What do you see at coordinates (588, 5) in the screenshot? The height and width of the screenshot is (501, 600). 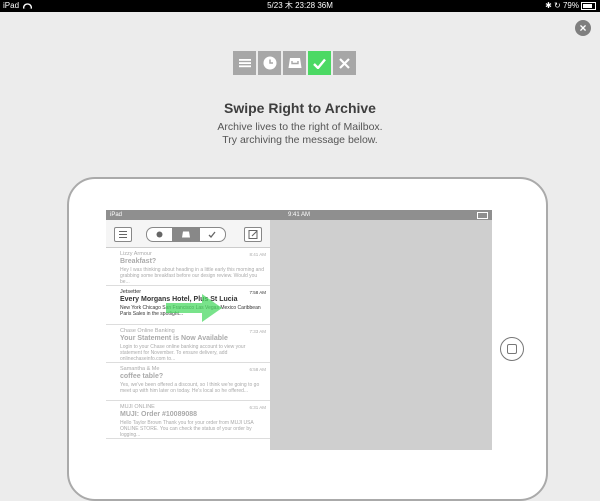 I see `battery-icon` at bounding box center [588, 5].